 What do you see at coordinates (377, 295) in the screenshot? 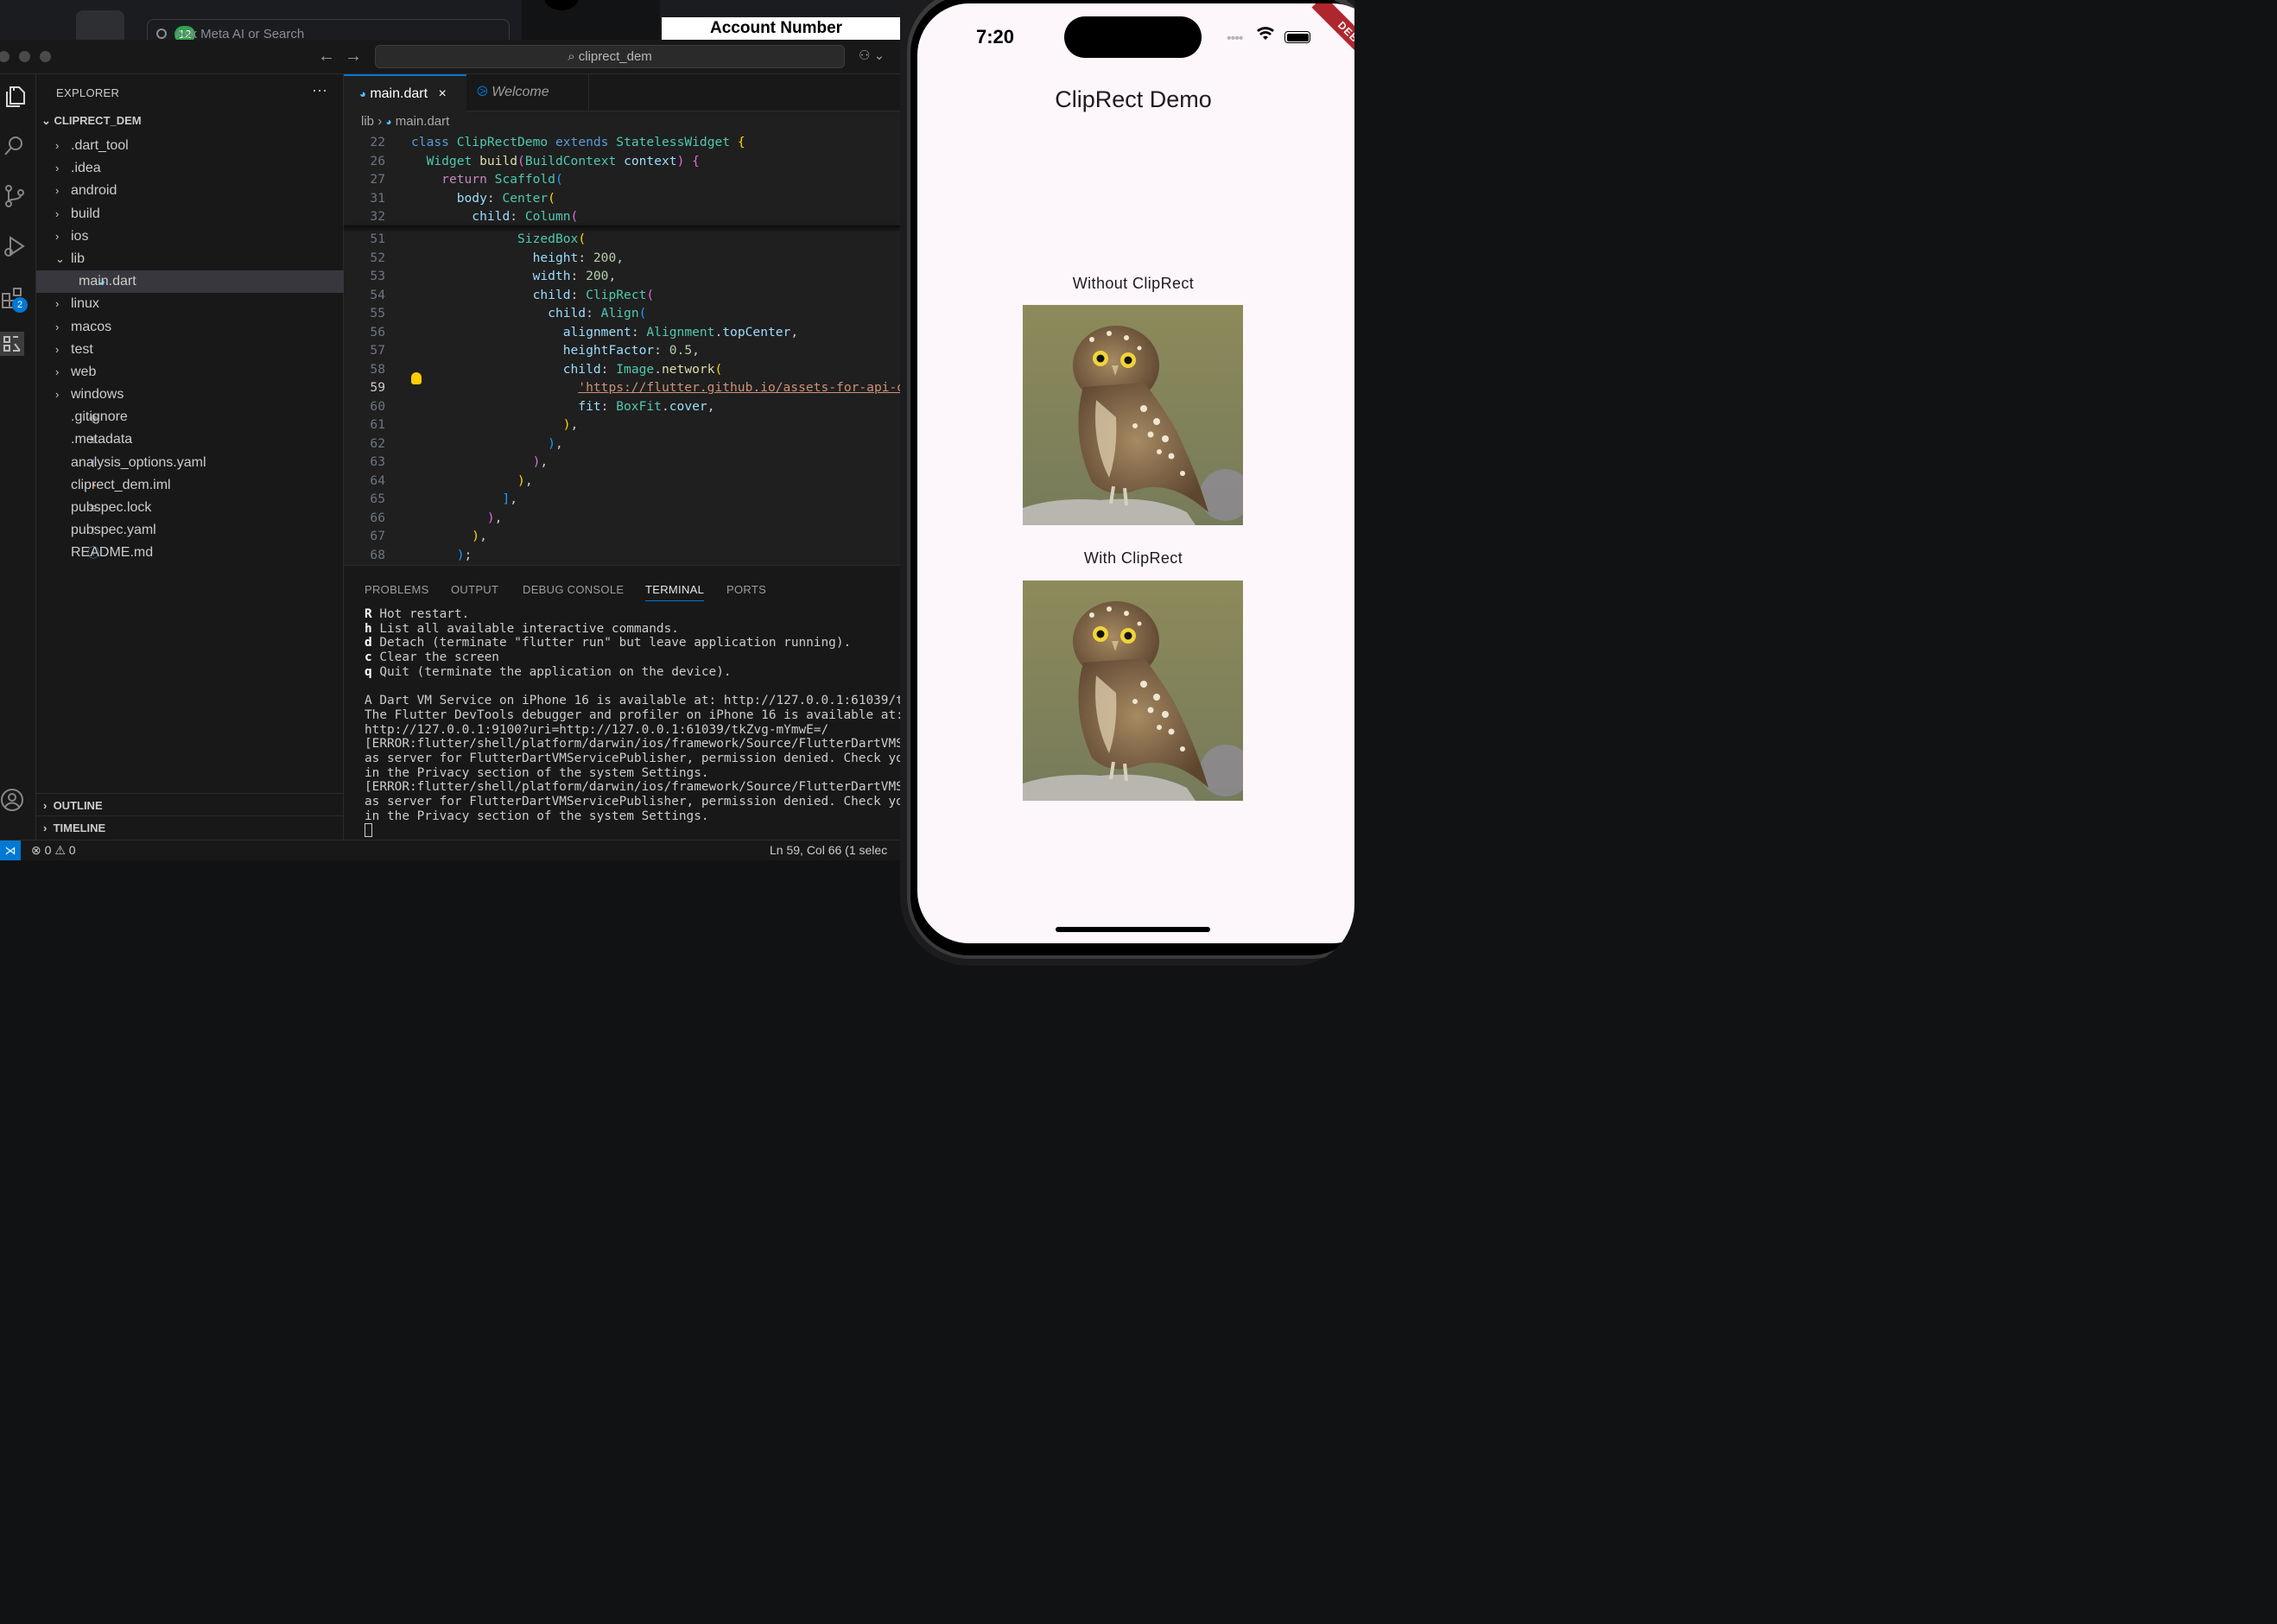
I see `line-number: 54` at bounding box center [377, 295].